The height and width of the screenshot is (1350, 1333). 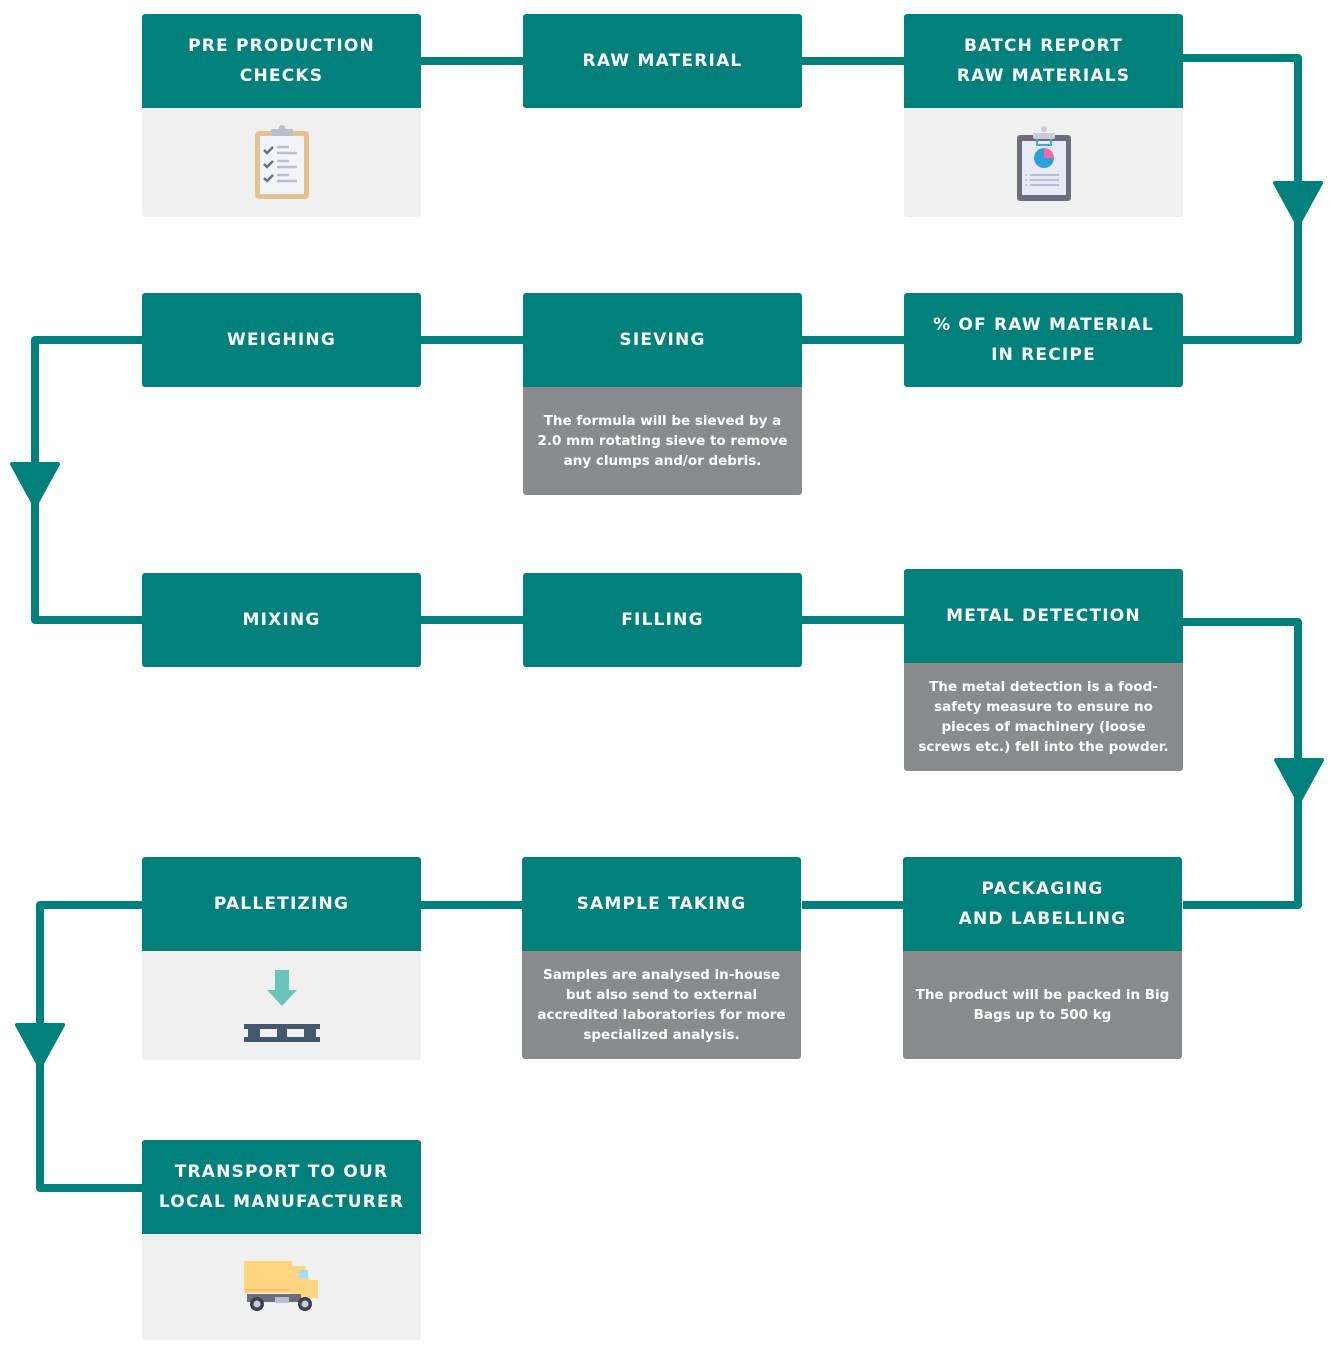 What do you see at coordinates (661, 904) in the screenshot?
I see `step-title: SAMPLE TAKING` at bounding box center [661, 904].